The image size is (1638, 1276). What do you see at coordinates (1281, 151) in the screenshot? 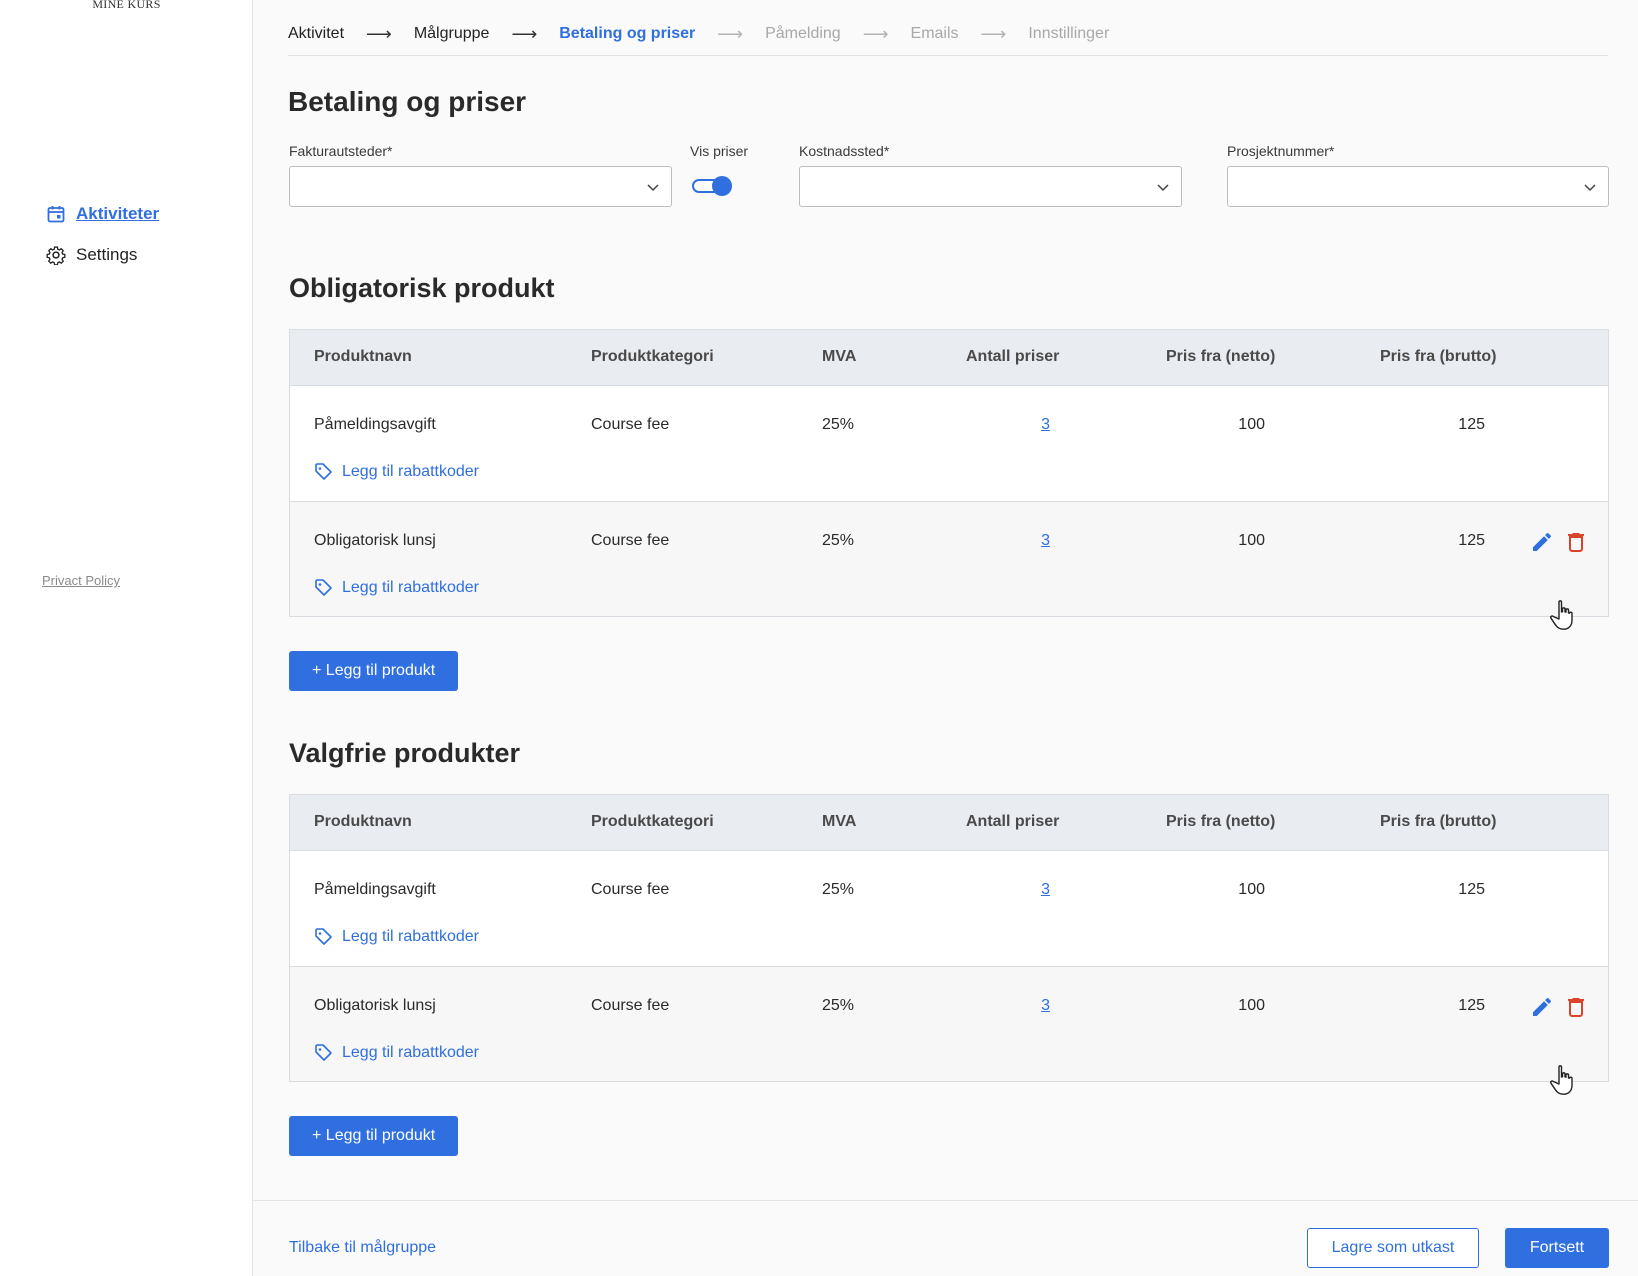
I see `prosjektnummer-label: Prosjektnummer*` at bounding box center [1281, 151].